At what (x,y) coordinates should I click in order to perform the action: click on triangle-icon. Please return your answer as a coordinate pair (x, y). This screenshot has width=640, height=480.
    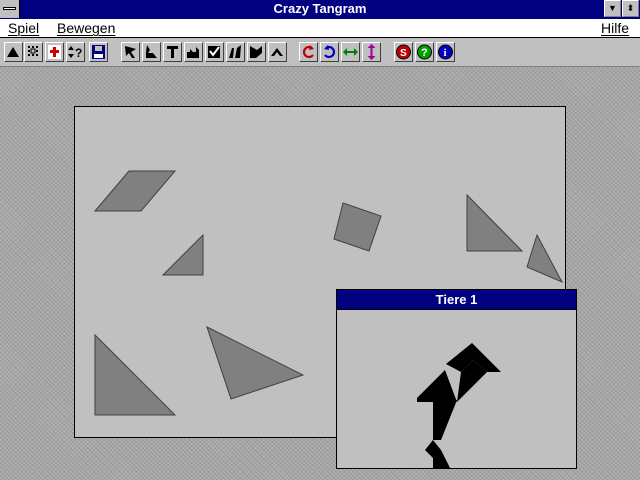
    Looking at the image, I should click on (13, 52).